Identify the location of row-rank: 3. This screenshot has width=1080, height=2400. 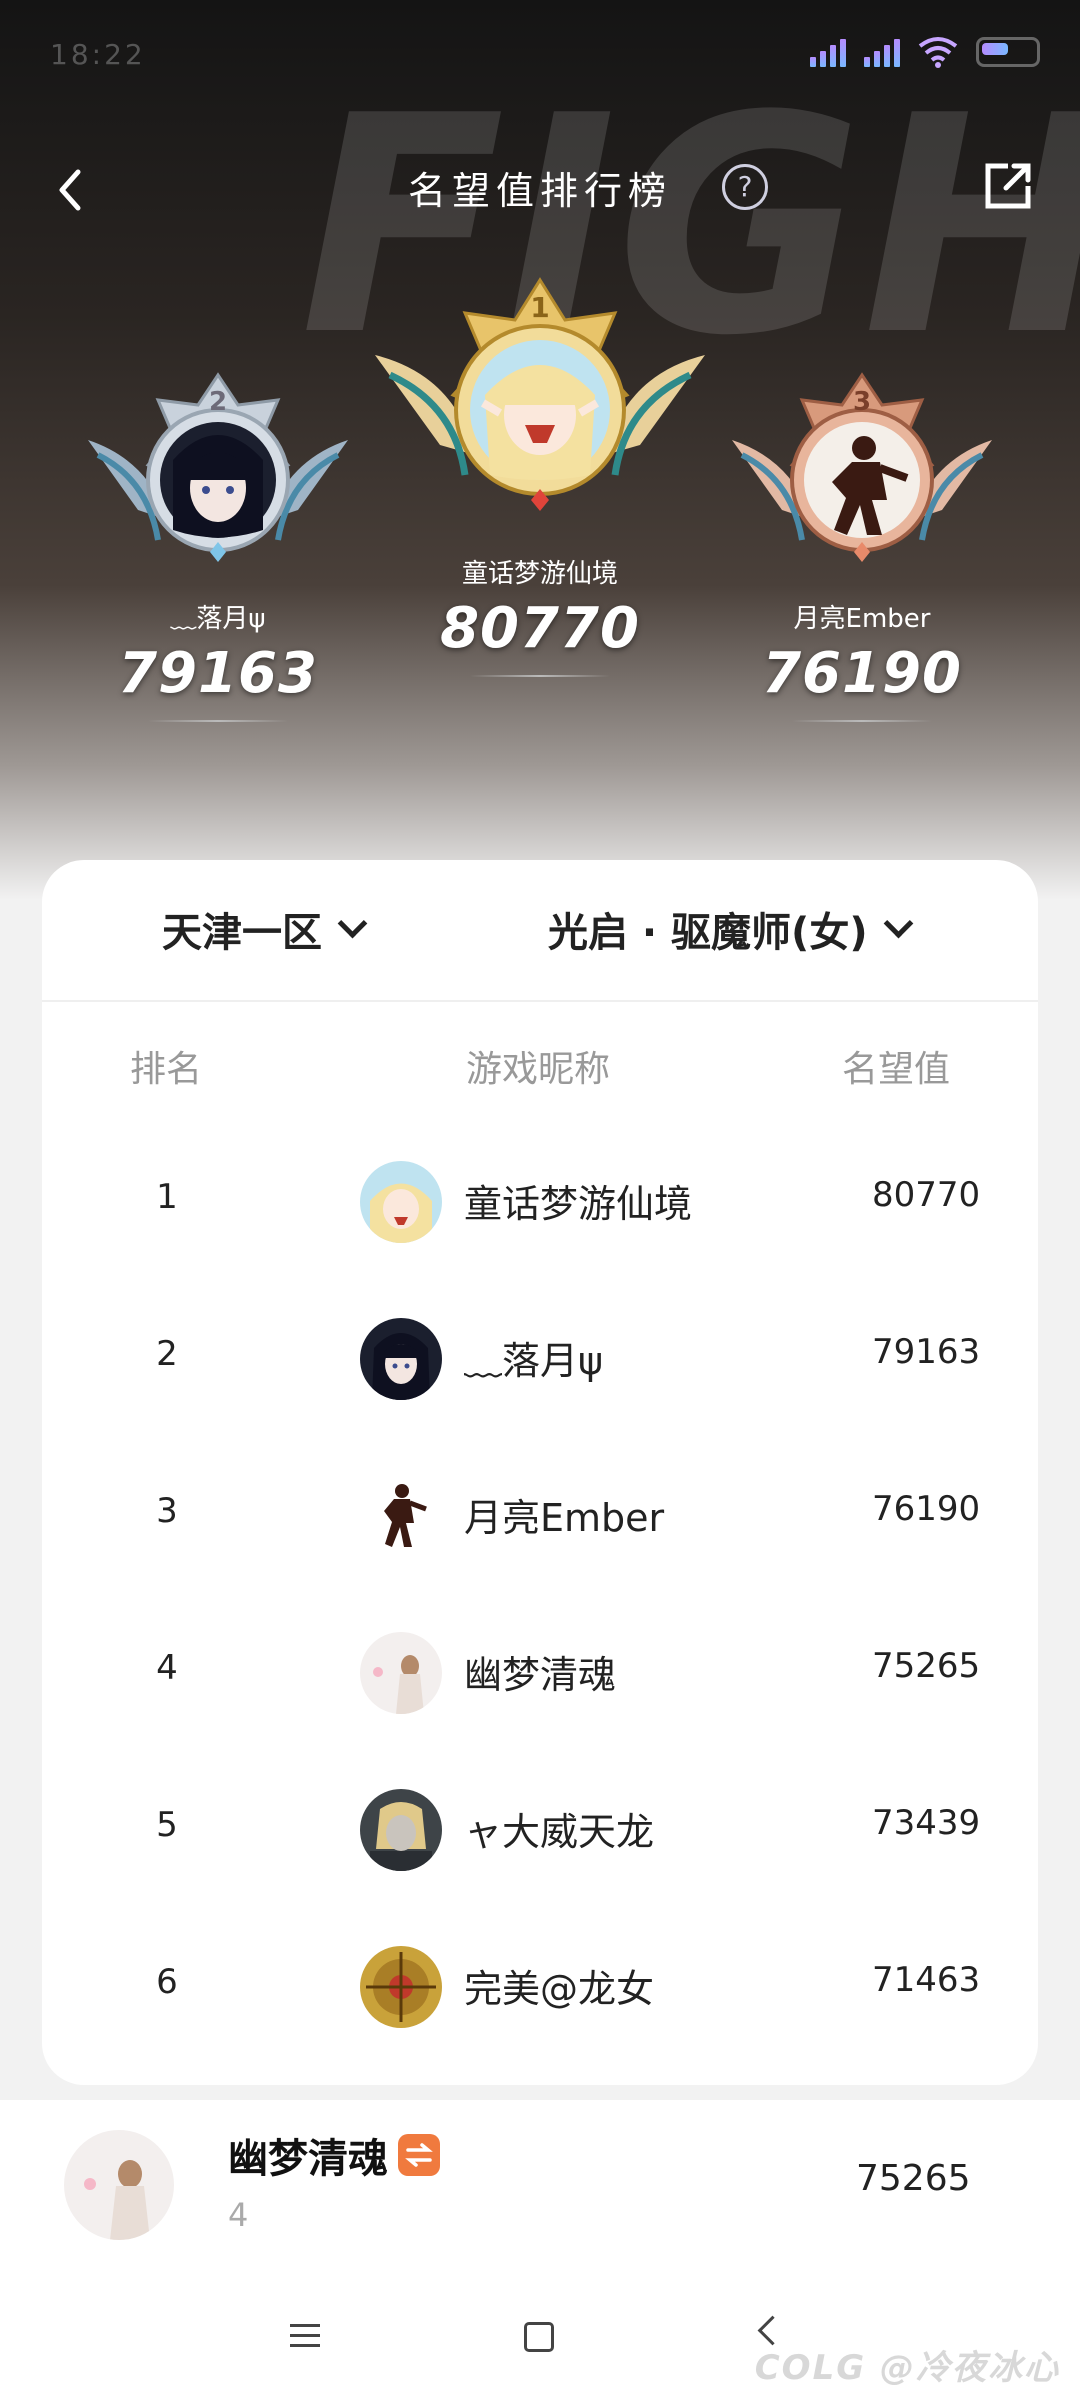
(167, 1511).